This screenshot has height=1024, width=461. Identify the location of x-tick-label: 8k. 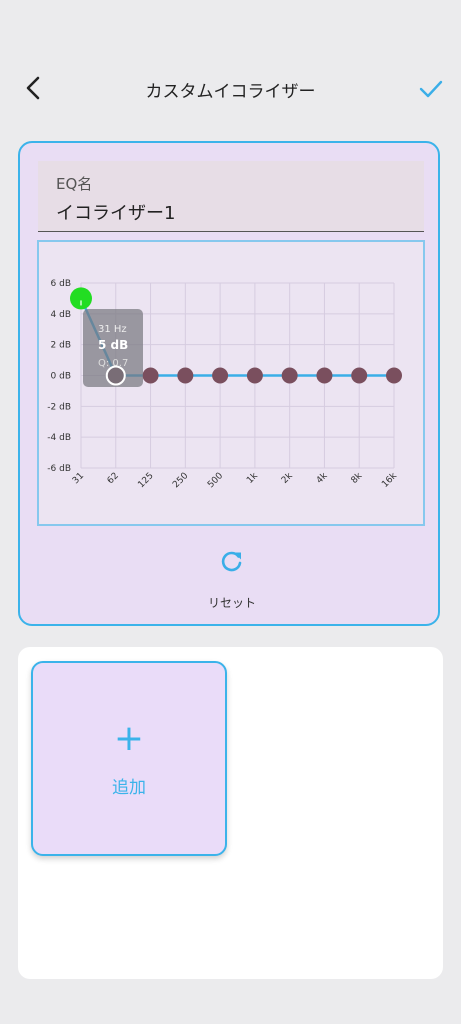
(357, 478).